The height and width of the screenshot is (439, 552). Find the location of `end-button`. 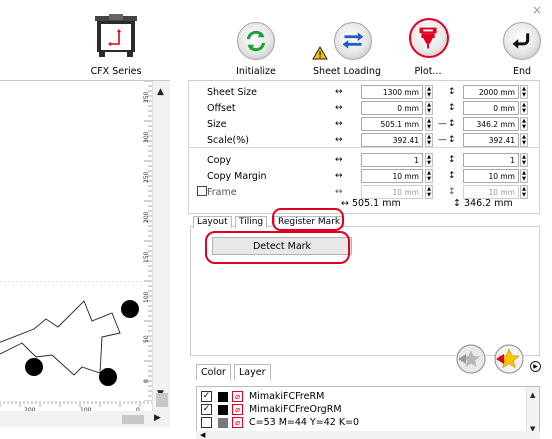

end-button is located at coordinates (522, 41).